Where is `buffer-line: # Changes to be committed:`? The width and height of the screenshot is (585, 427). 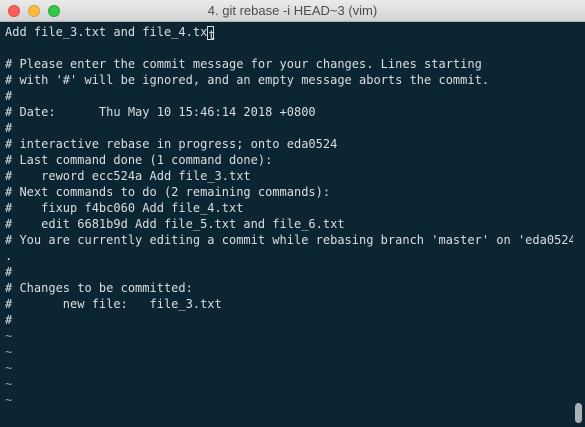 buffer-line: # Changes to be committed: is located at coordinates (99, 288).